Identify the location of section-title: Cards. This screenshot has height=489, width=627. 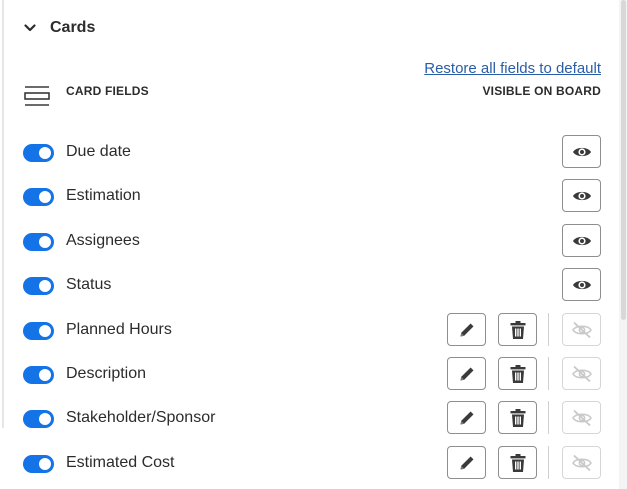
(73, 27).